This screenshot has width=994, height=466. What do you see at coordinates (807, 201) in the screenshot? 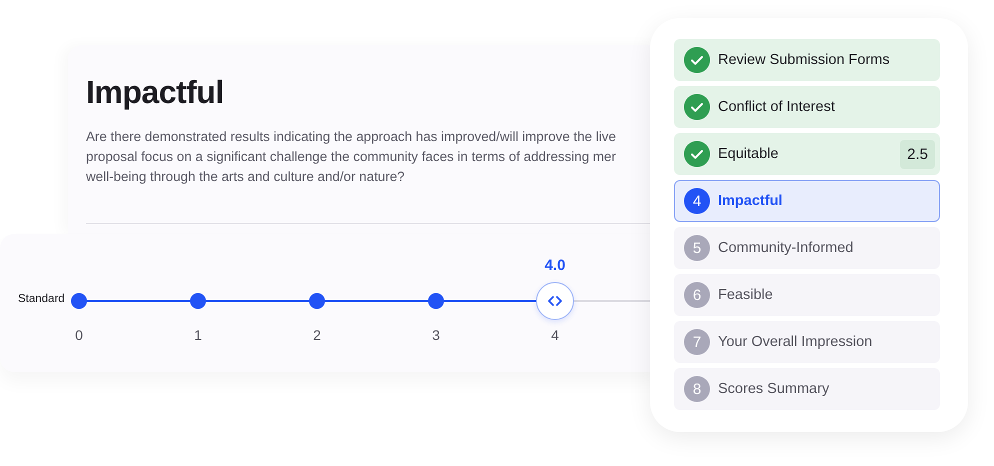
I see `step-item: 4 Impactful` at bounding box center [807, 201].